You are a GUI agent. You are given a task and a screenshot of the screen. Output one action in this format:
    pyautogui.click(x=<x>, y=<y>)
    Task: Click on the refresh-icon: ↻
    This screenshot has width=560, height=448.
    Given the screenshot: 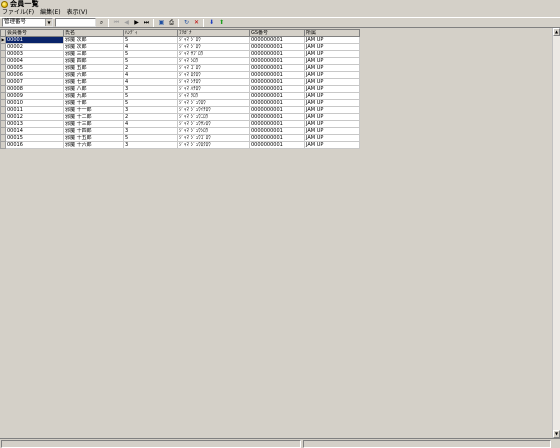 What is the action you would take?
    pyautogui.click(x=186, y=22)
    